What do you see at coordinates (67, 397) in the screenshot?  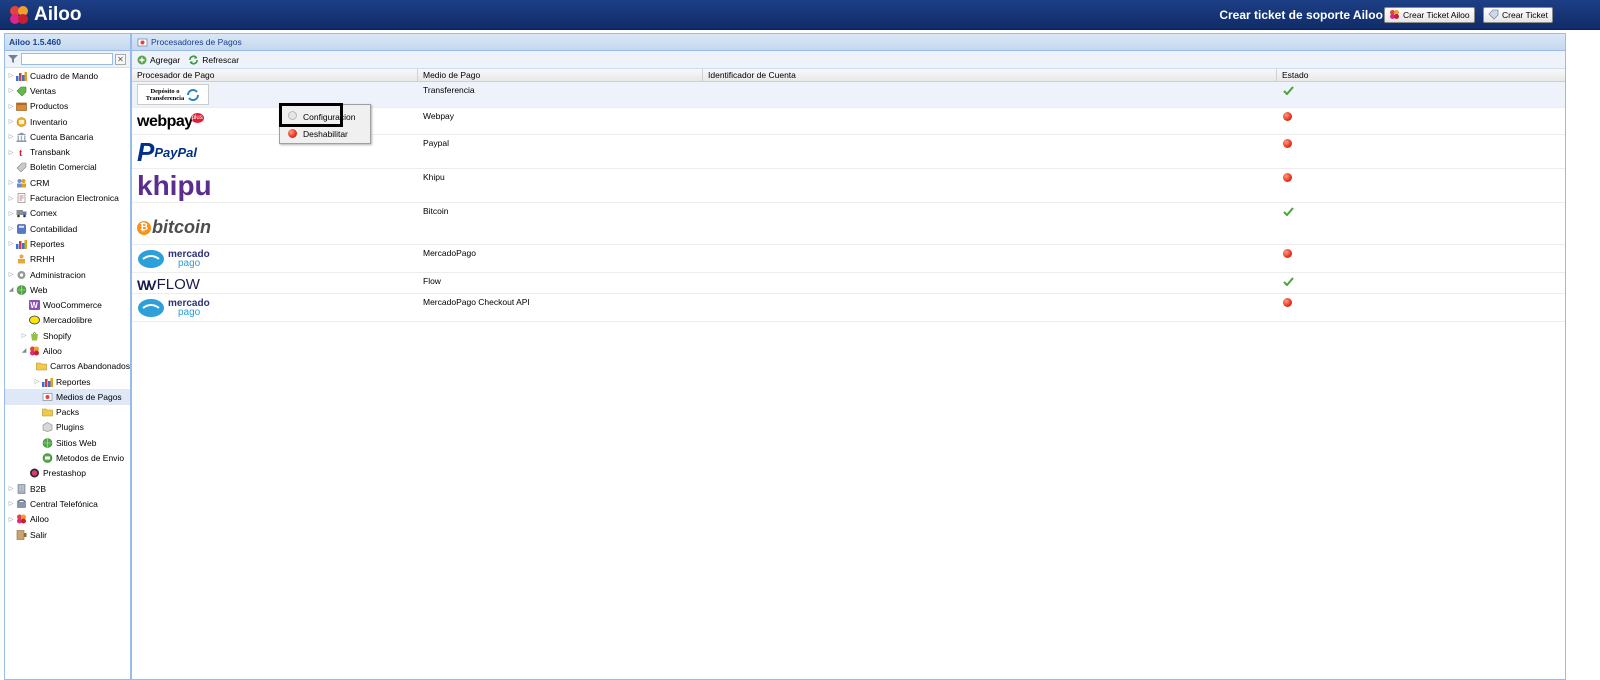 I see `sidebar-item: Medios de Pagos` at bounding box center [67, 397].